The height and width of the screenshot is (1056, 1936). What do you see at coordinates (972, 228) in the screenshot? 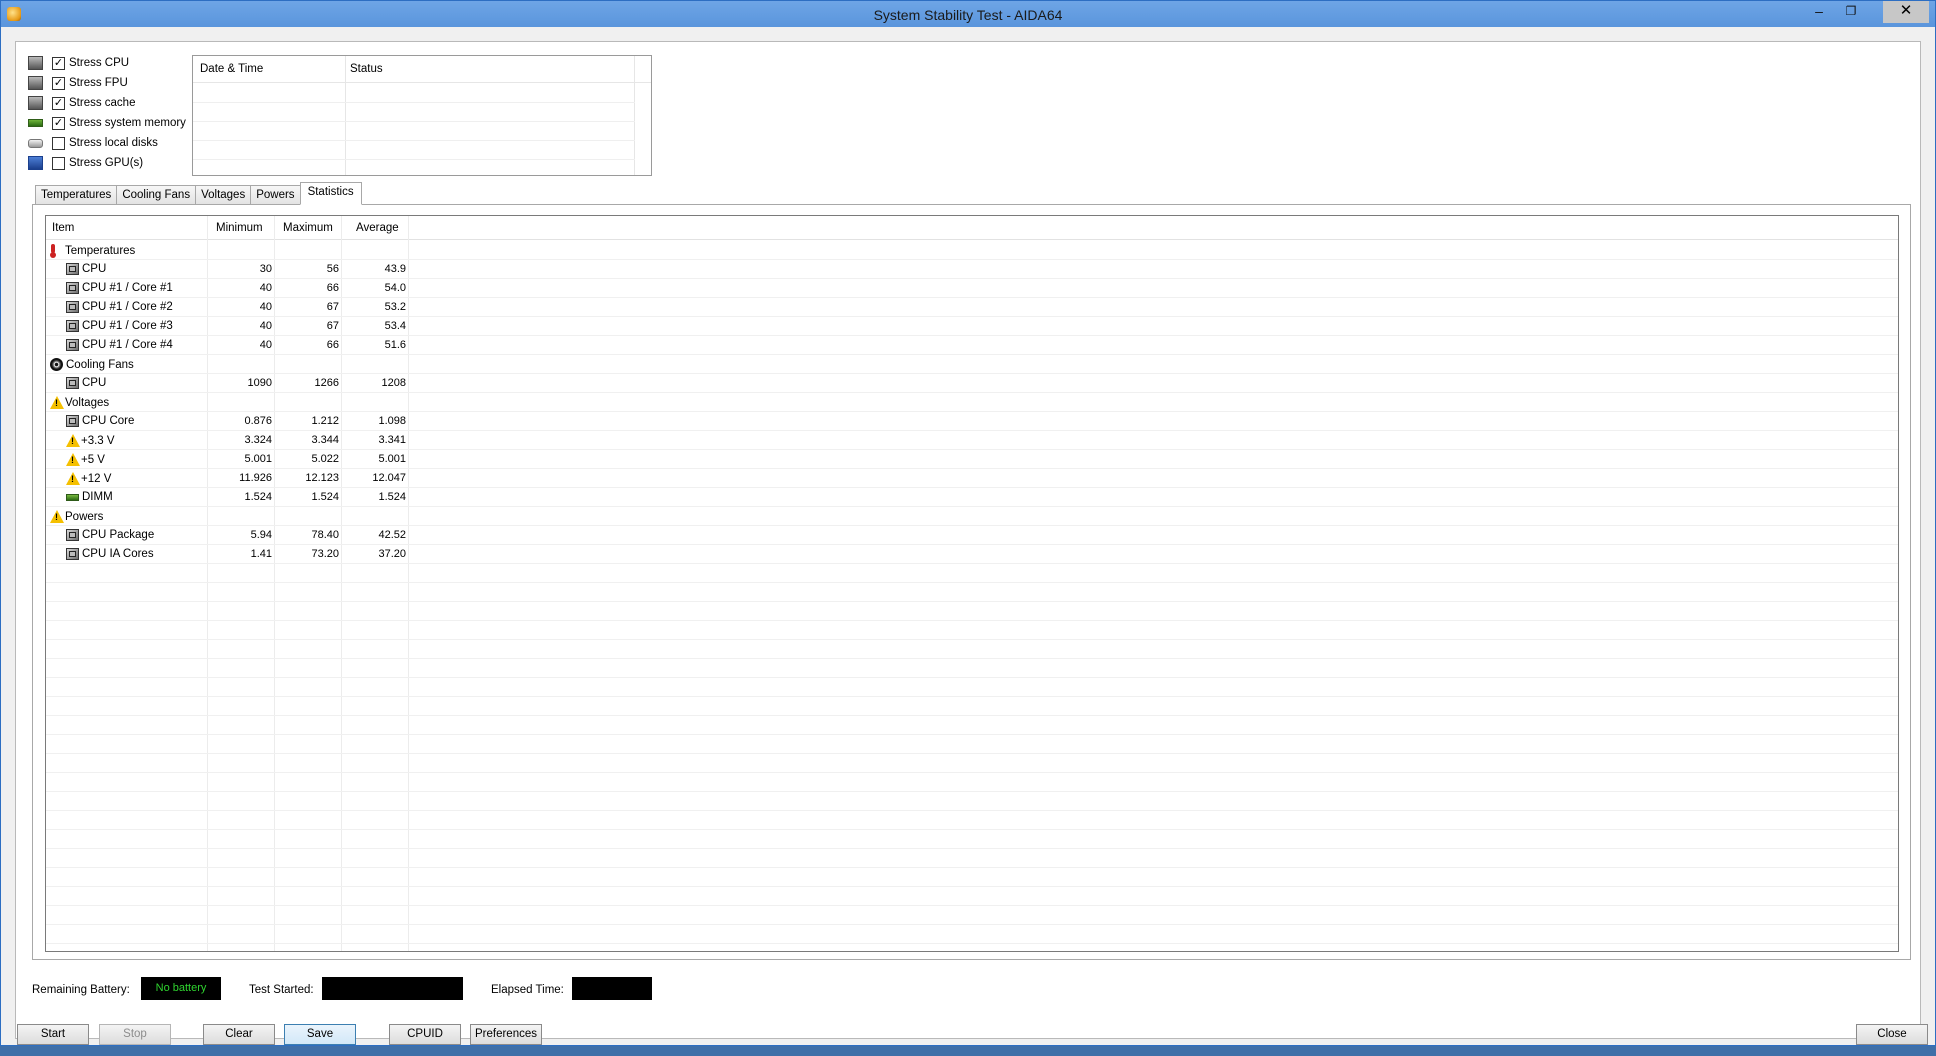
I see `statistics-header: Item Minimum Maximum Average` at bounding box center [972, 228].